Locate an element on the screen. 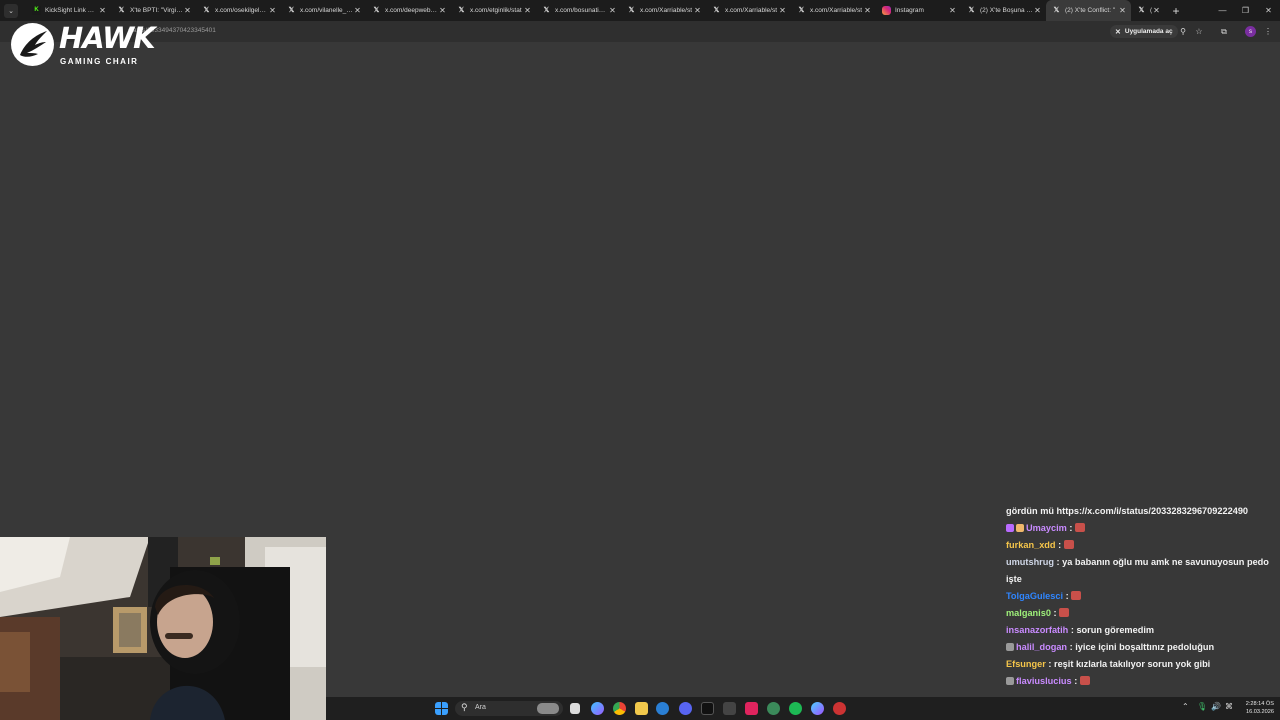  brand-subtitle: GAMING CHAIR is located at coordinates (99, 61).